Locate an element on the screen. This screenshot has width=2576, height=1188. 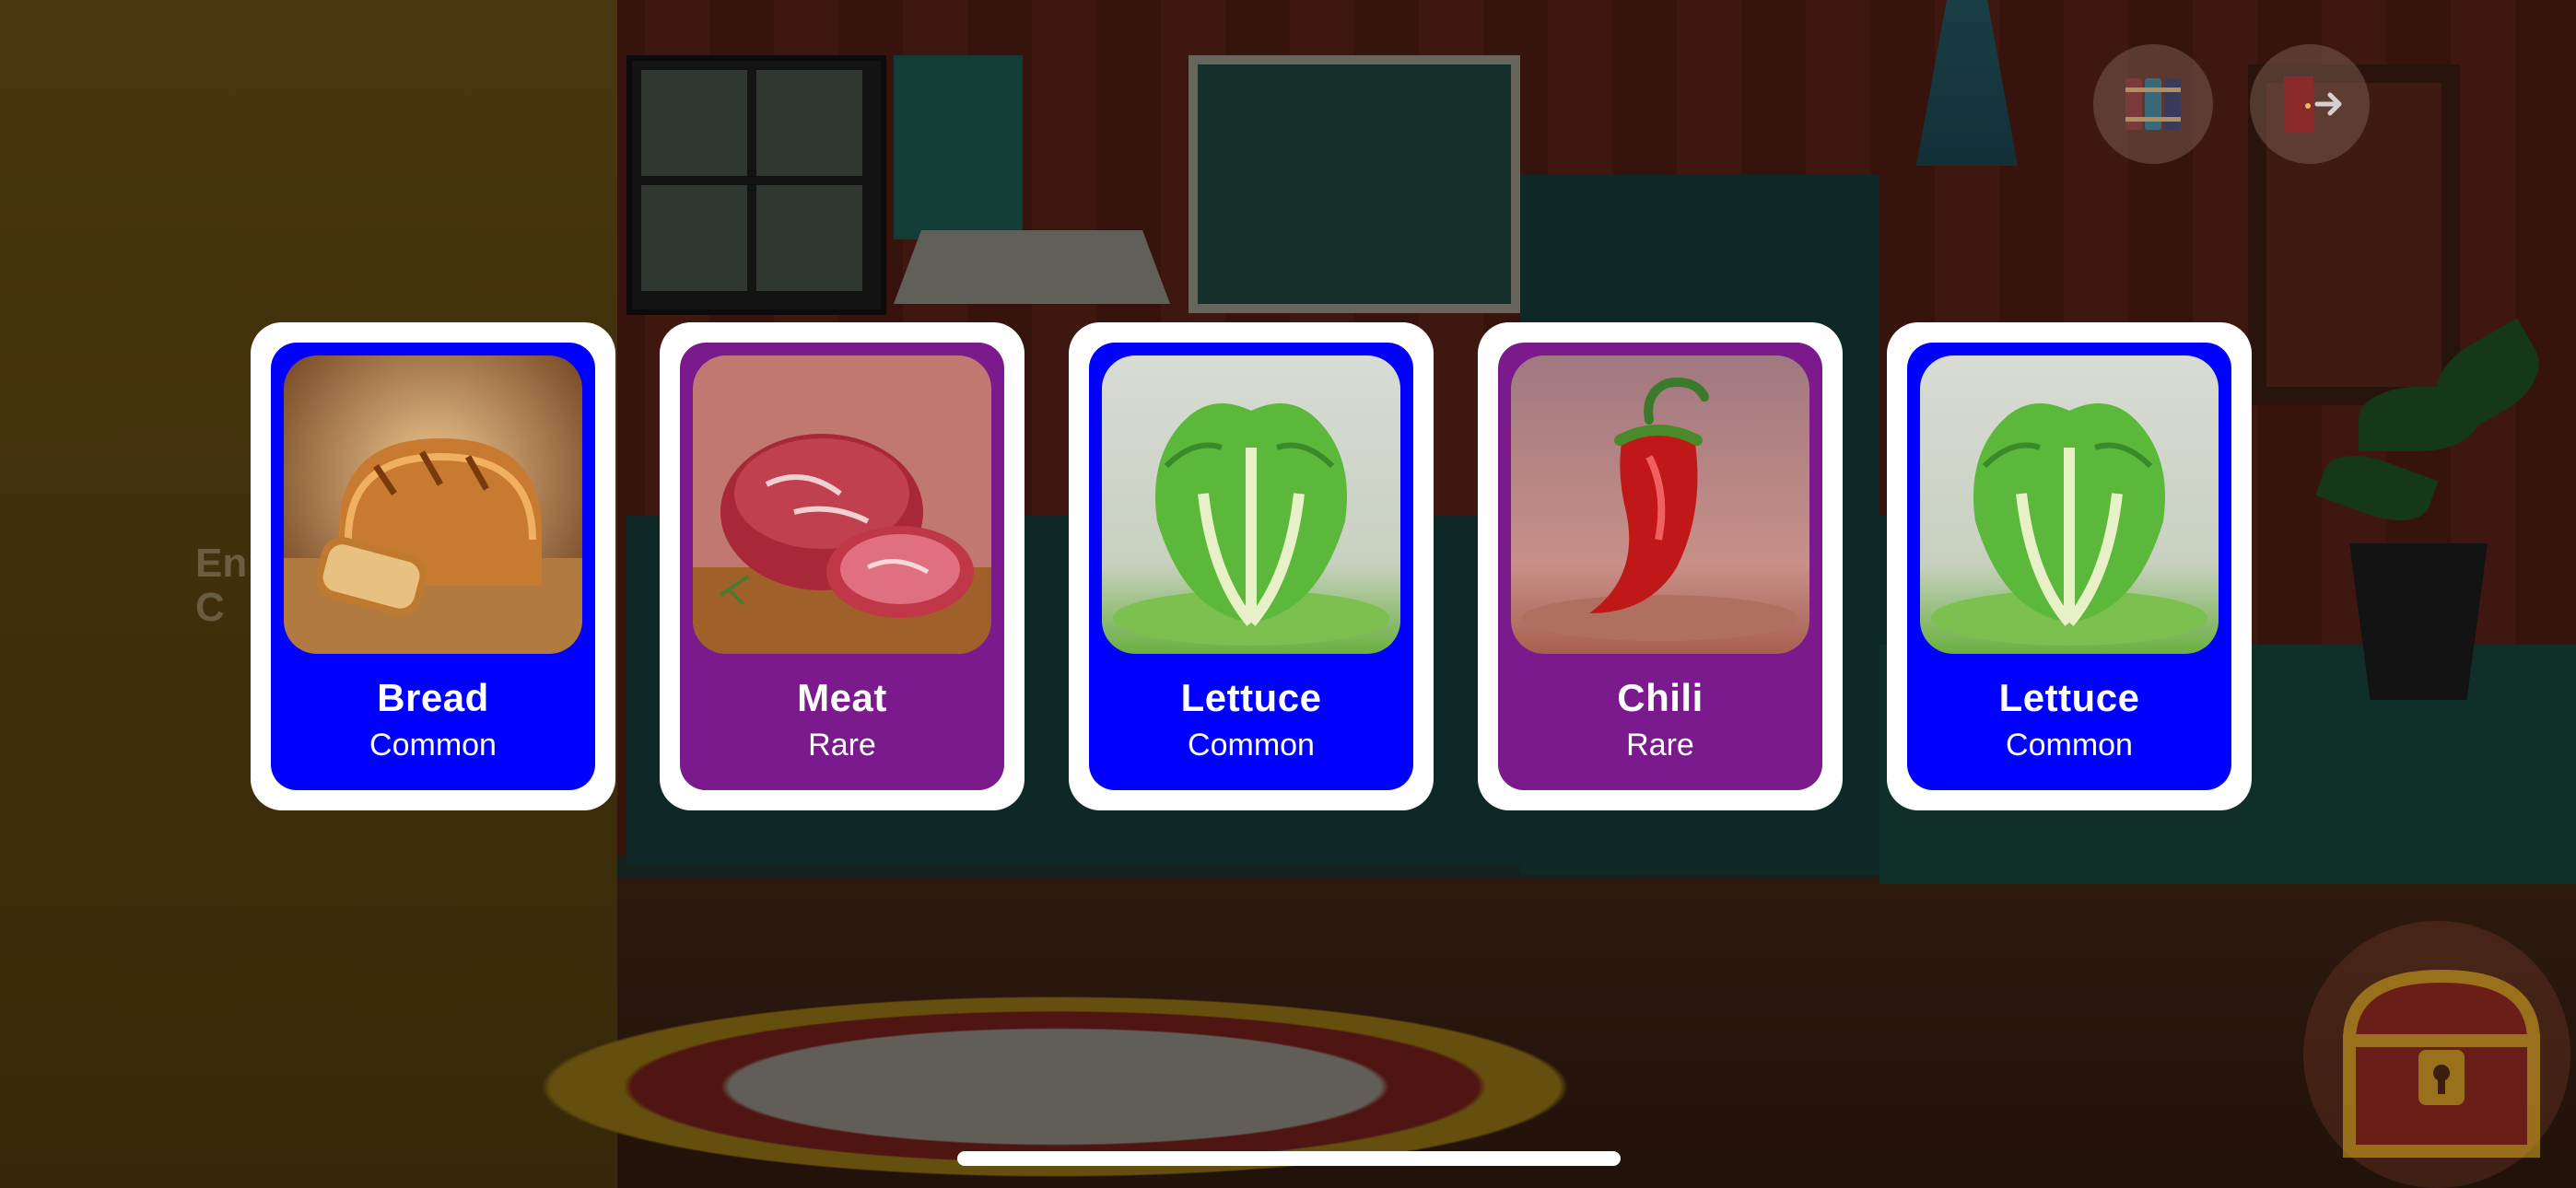
library-button is located at coordinates (2153, 104).